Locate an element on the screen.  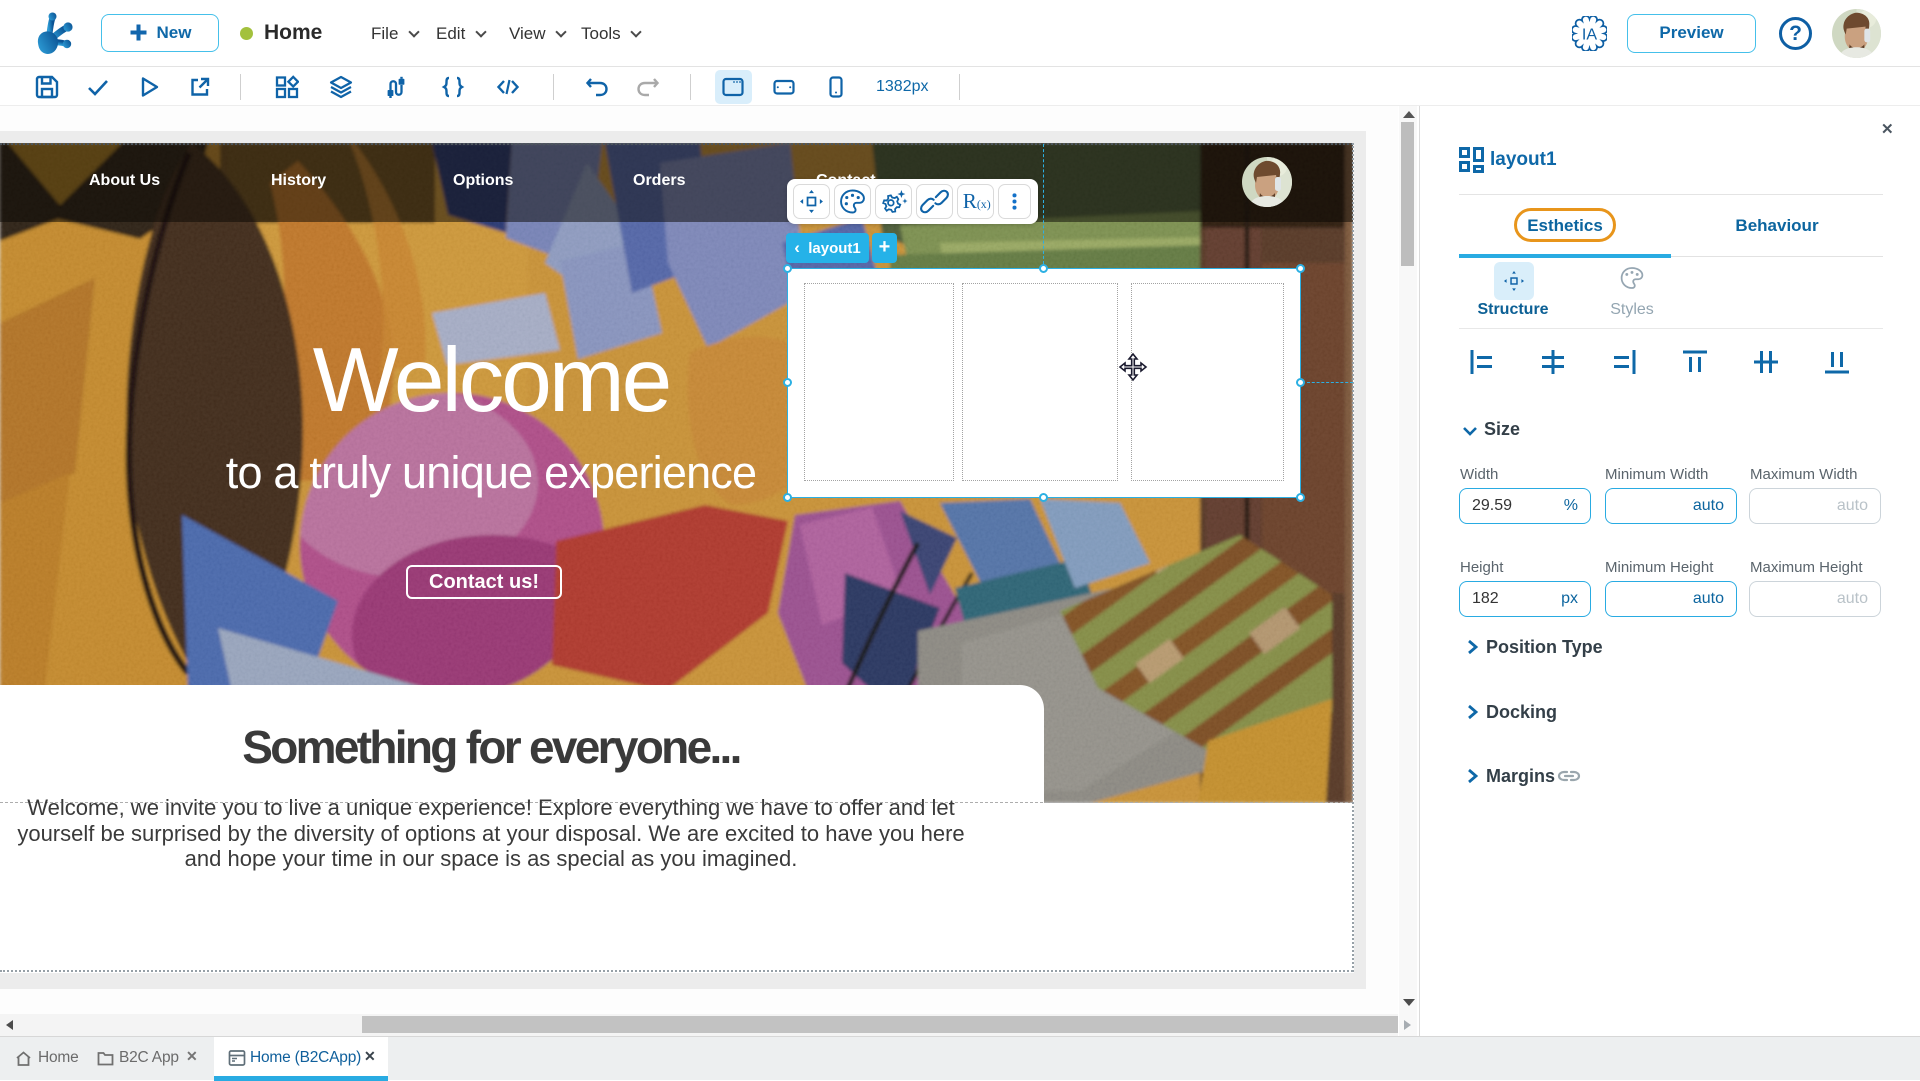
svg-text: (x) is located at coordinates (984, 204).